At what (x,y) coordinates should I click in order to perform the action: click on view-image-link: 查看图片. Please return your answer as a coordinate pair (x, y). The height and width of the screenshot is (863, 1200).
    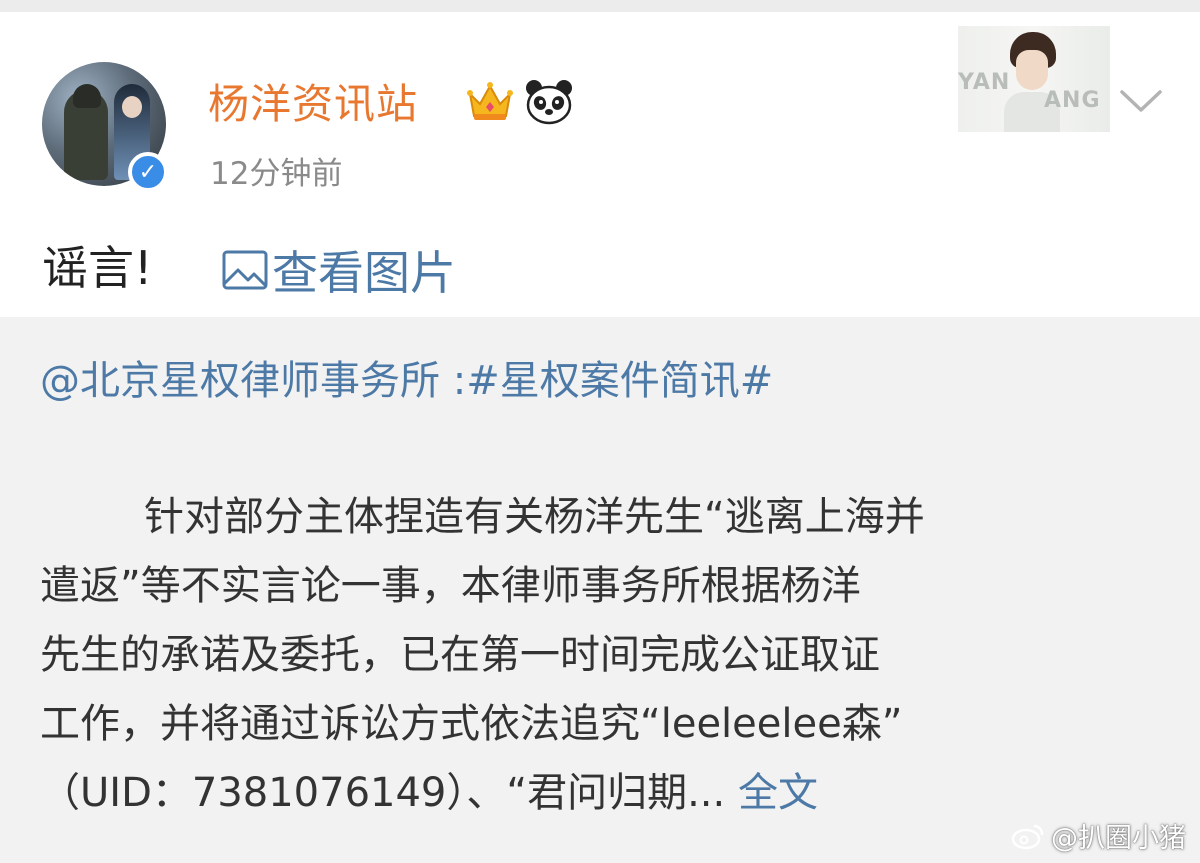
    Looking at the image, I should click on (338, 270).